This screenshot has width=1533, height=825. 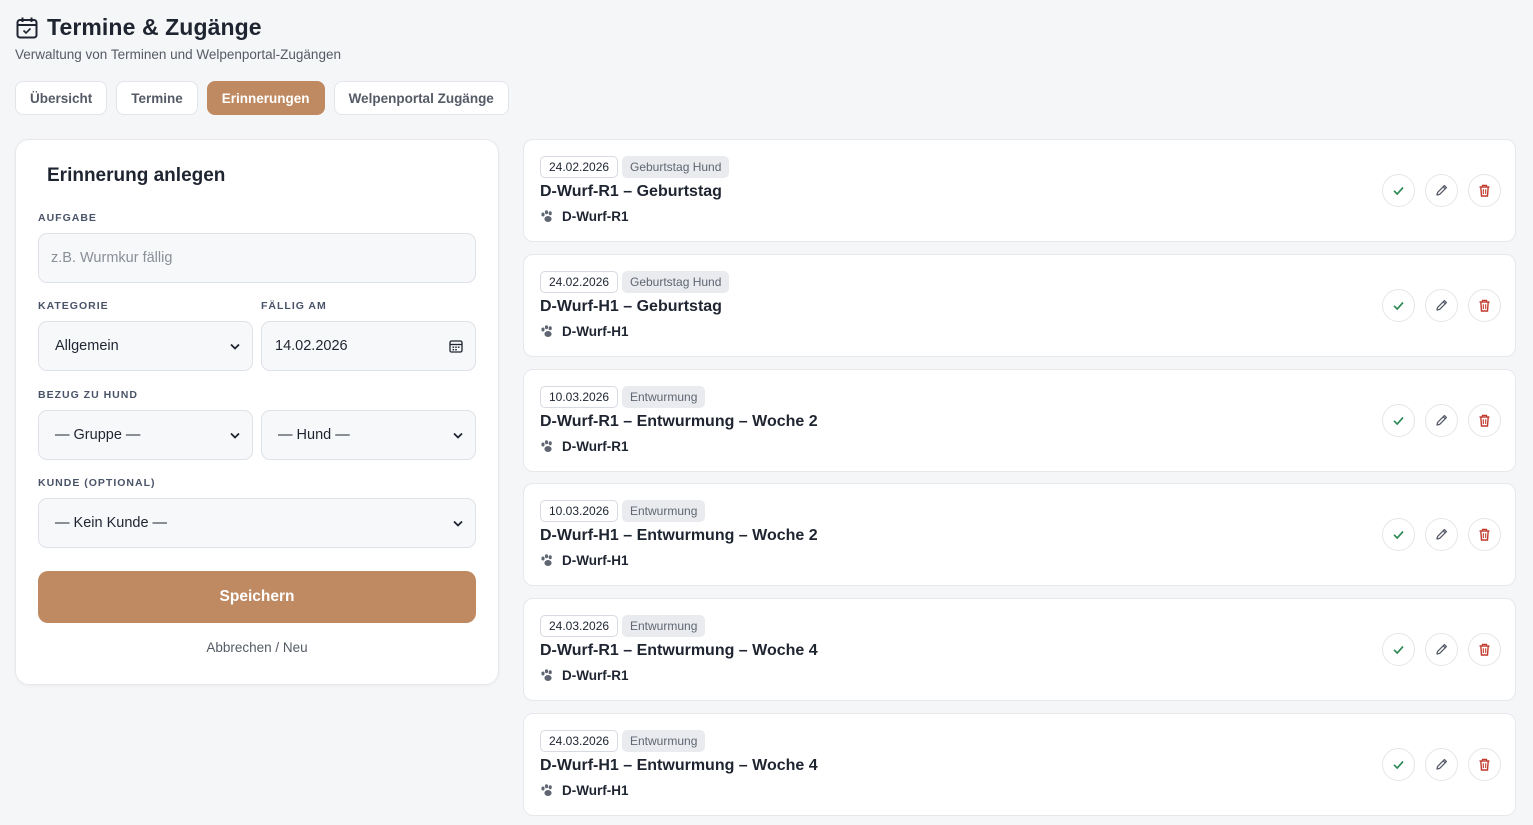 What do you see at coordinates (27, 28) in the screenshot?
I see `calendar-check-icon` at bounding box center [27, 28].